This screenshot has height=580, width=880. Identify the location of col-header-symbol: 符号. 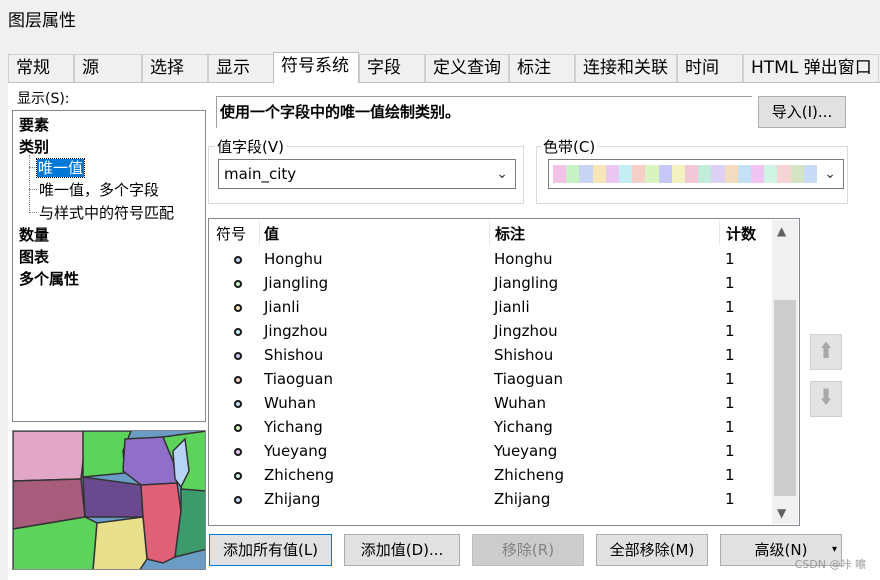
(231, 233).